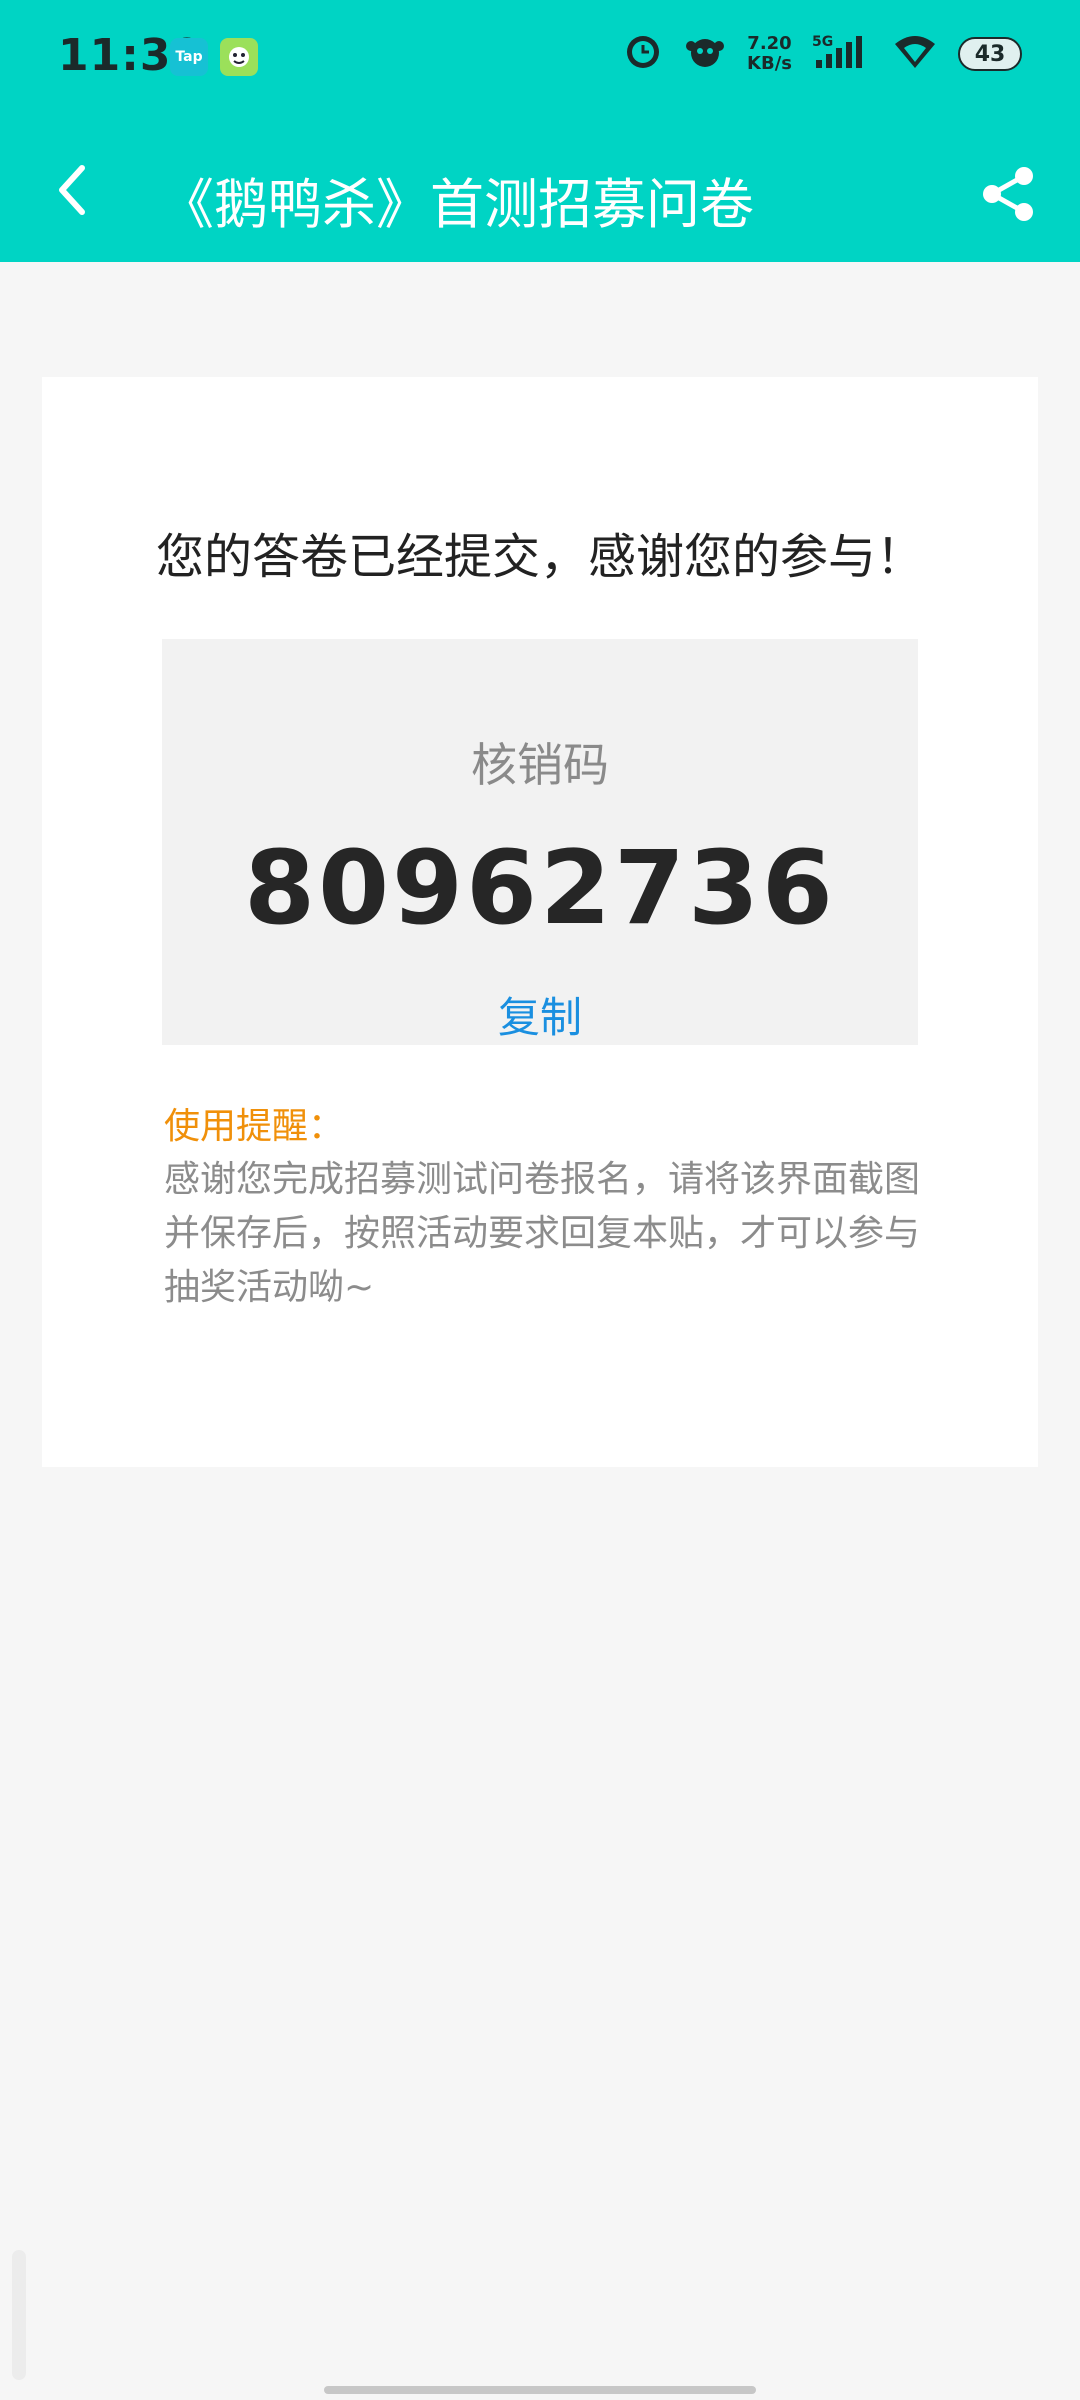 The height and width of the screenshot is (2400, 1080). I want to click on app-bar: 《鹅鸭杀》首测招募问卷, so click(540, 190).